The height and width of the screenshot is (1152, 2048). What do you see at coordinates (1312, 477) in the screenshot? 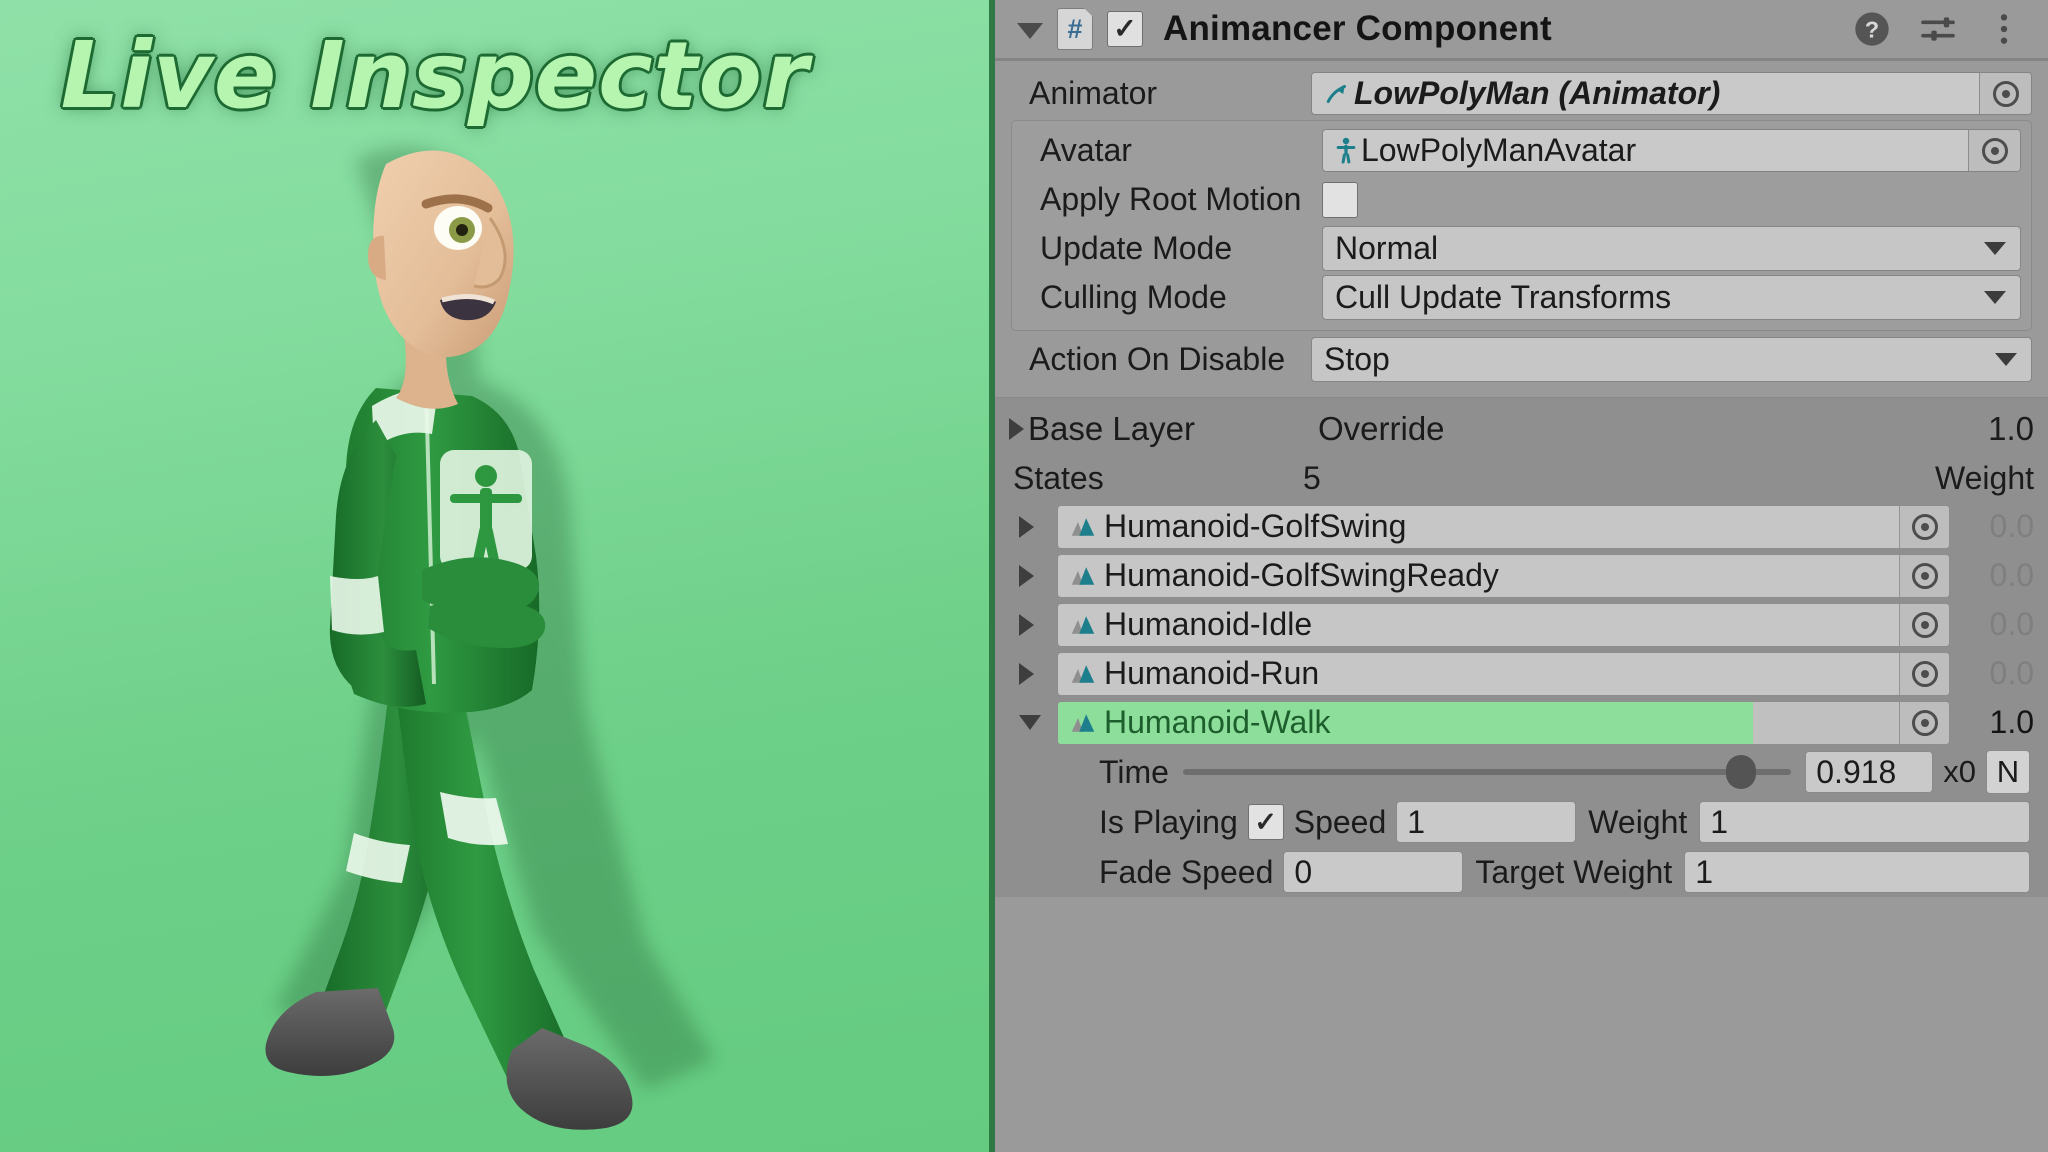
I see `states-count: 5` at bounding box center [1312, 477].